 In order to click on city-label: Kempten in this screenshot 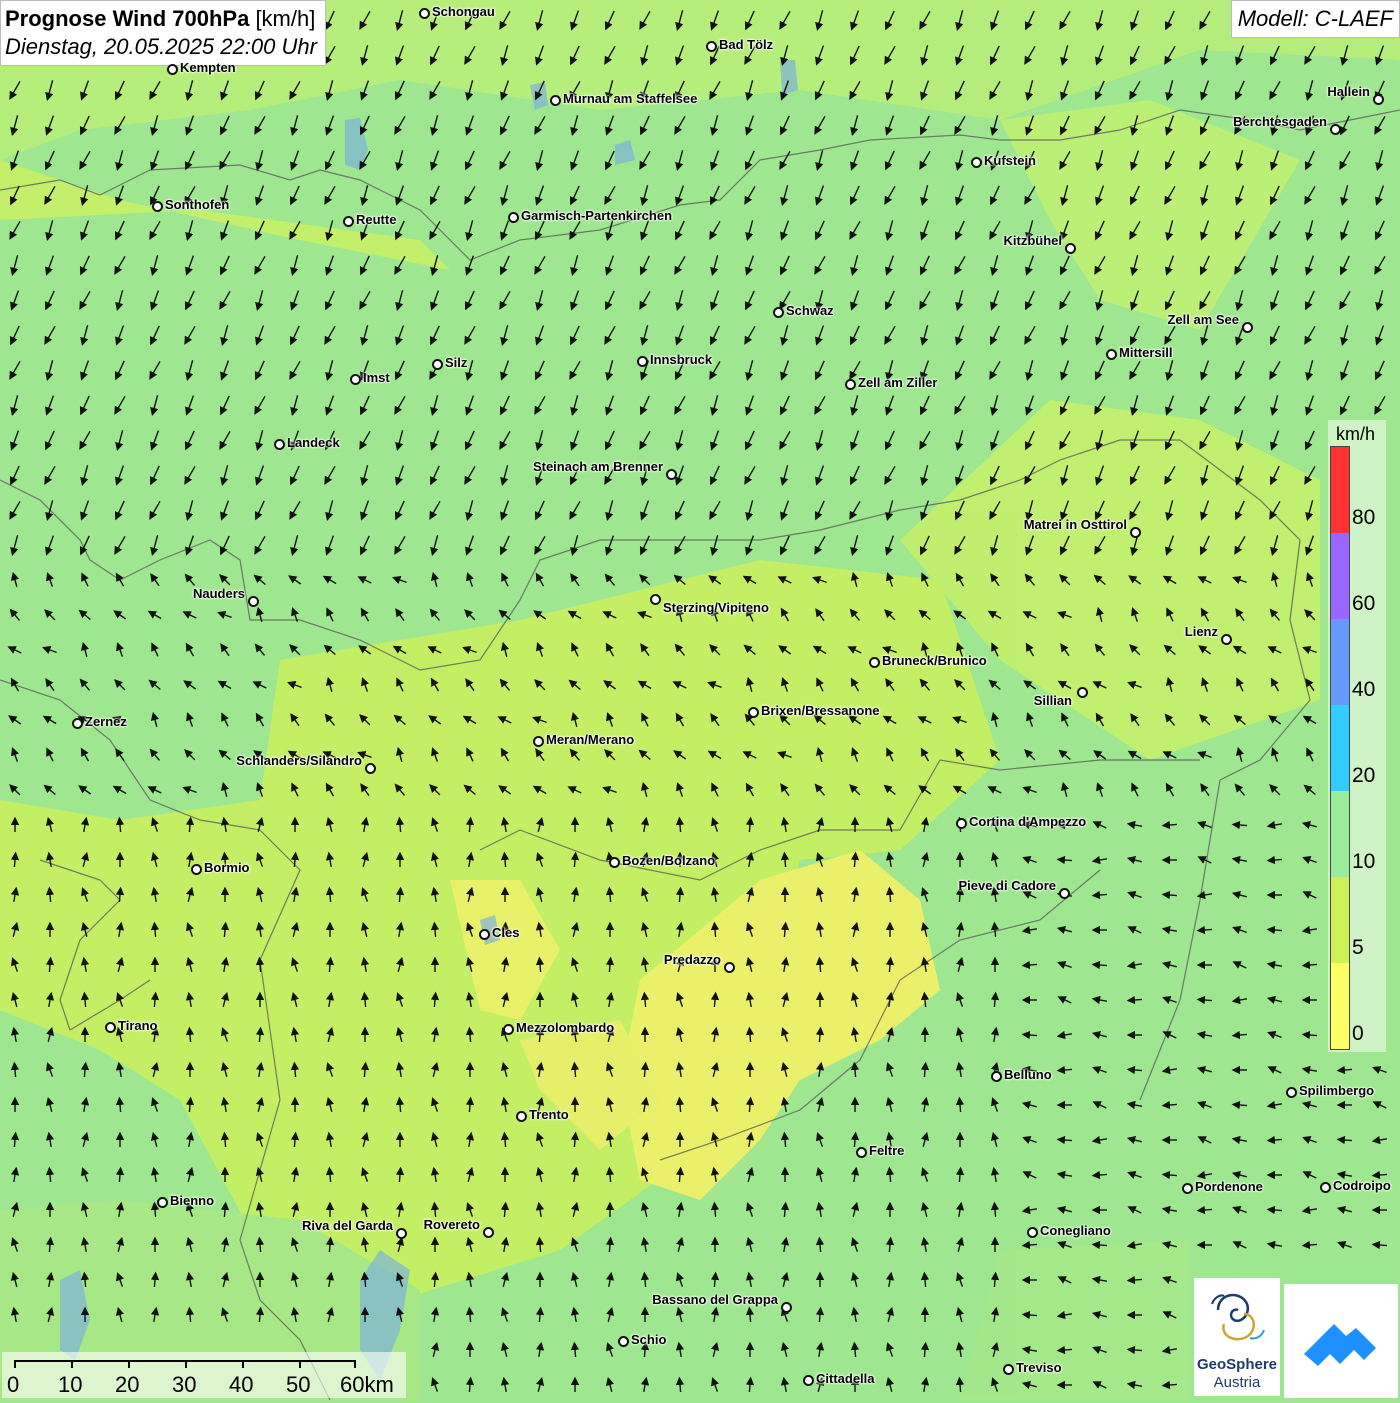, I will do `click(208, 67)`.